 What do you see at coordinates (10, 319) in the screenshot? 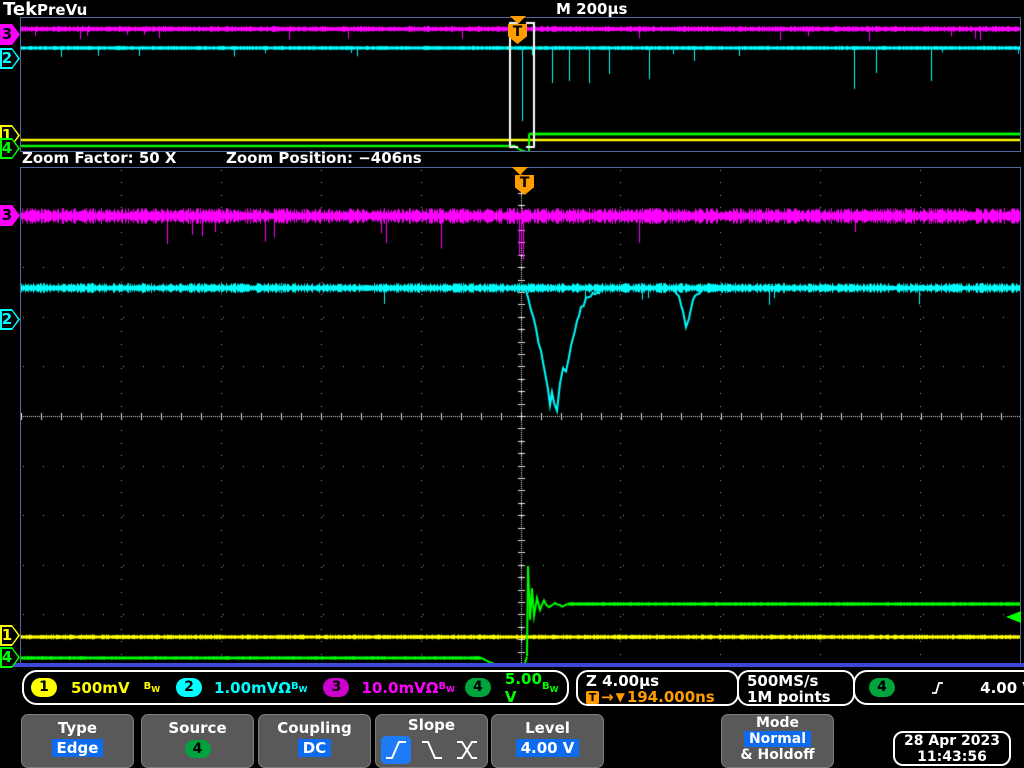
I see `zoom-ch2-marker: 2` at bounding box center [10, 319].